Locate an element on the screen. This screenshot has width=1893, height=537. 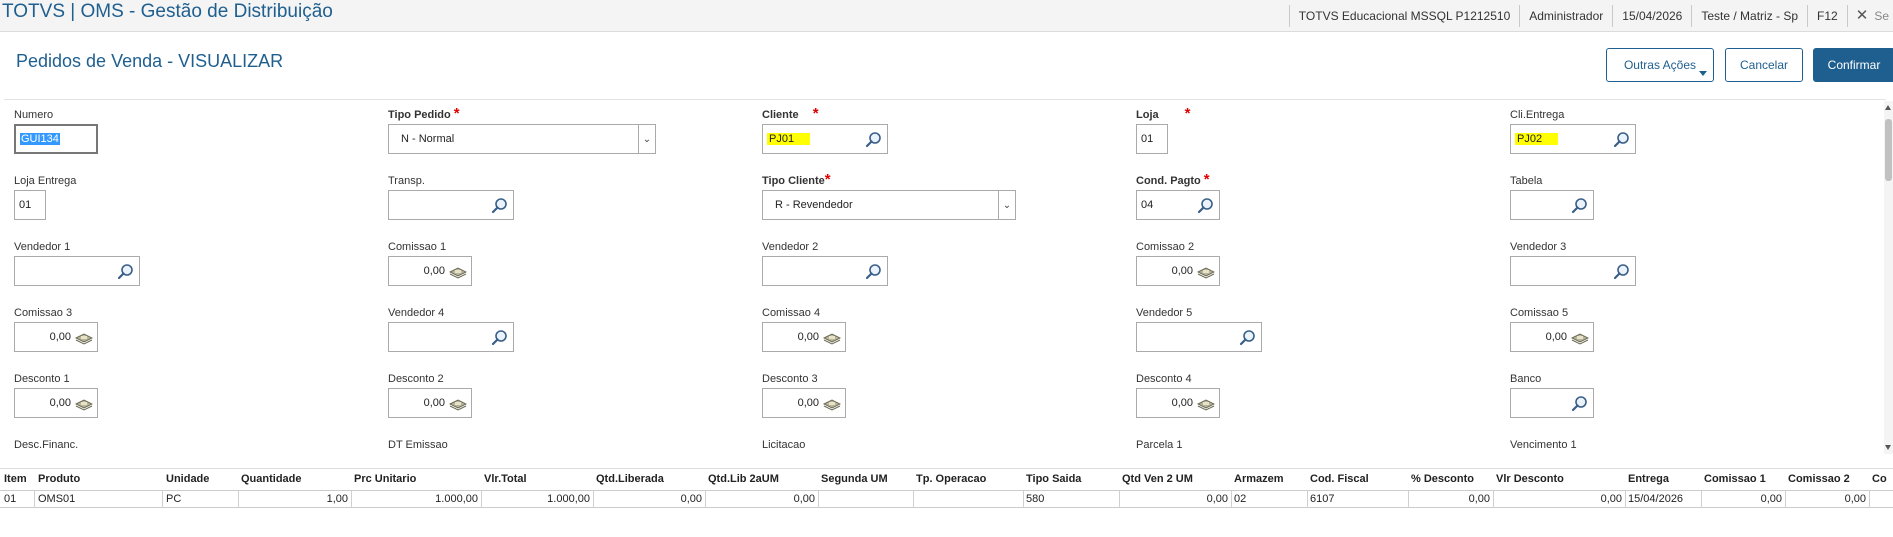
col-segunda-um: Segunda UM is located at coordinates (854, 479).